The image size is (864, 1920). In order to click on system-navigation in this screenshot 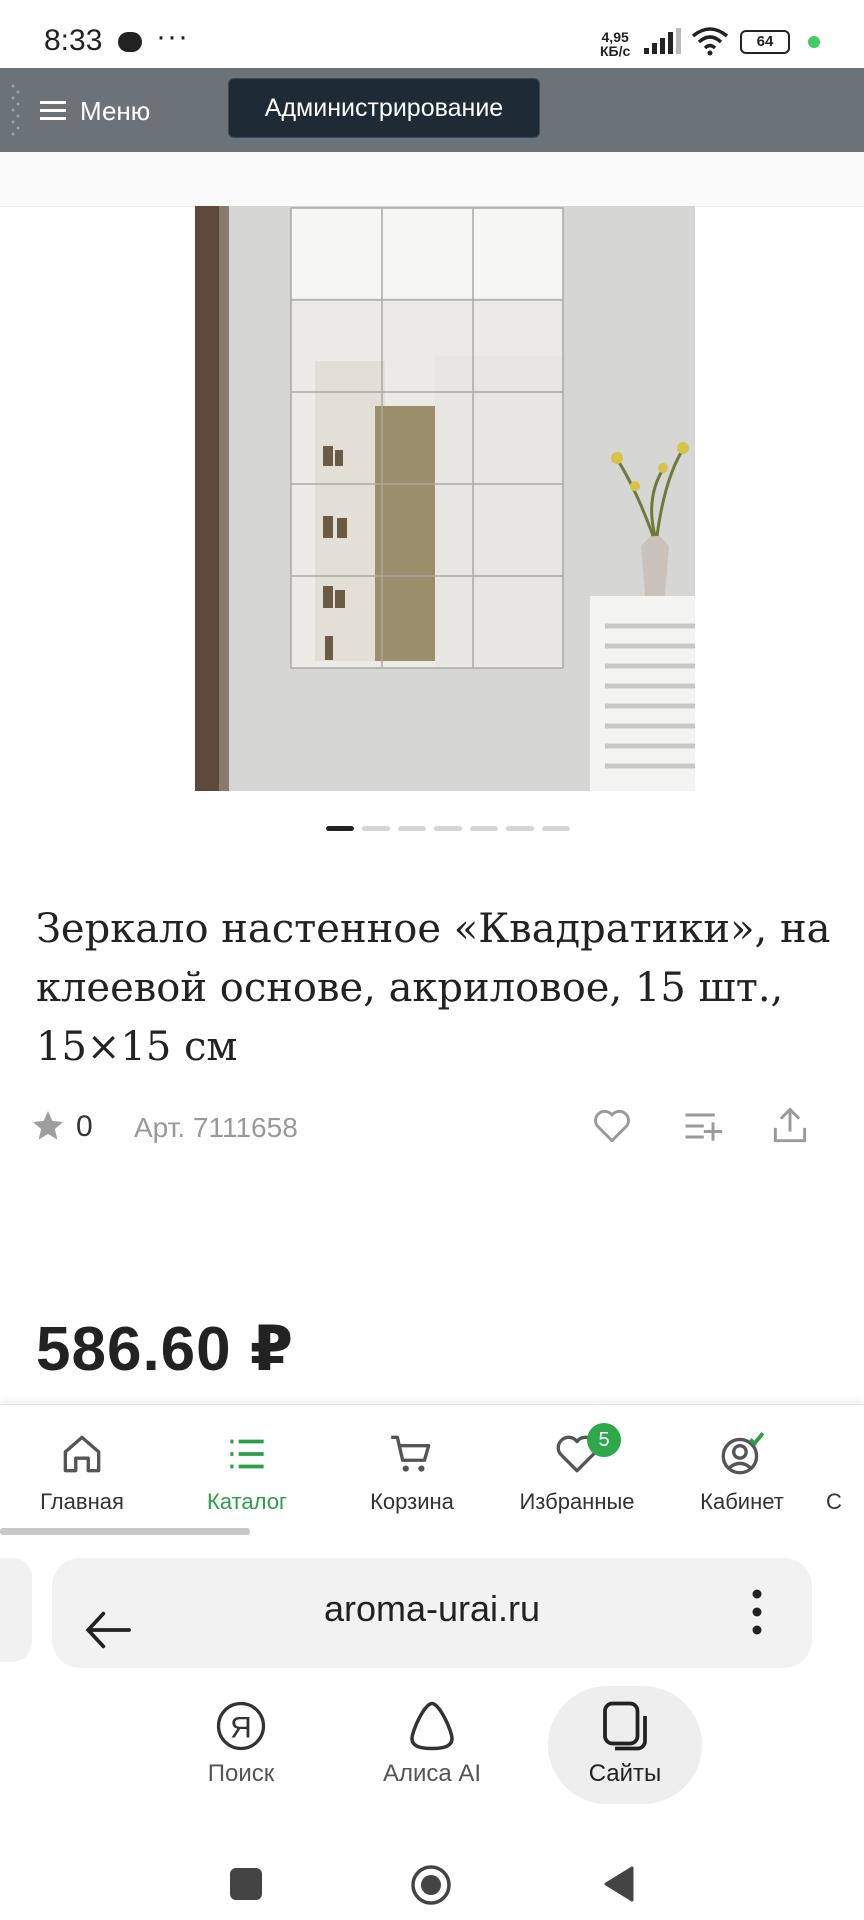, I will do `click(432, 1870)`.